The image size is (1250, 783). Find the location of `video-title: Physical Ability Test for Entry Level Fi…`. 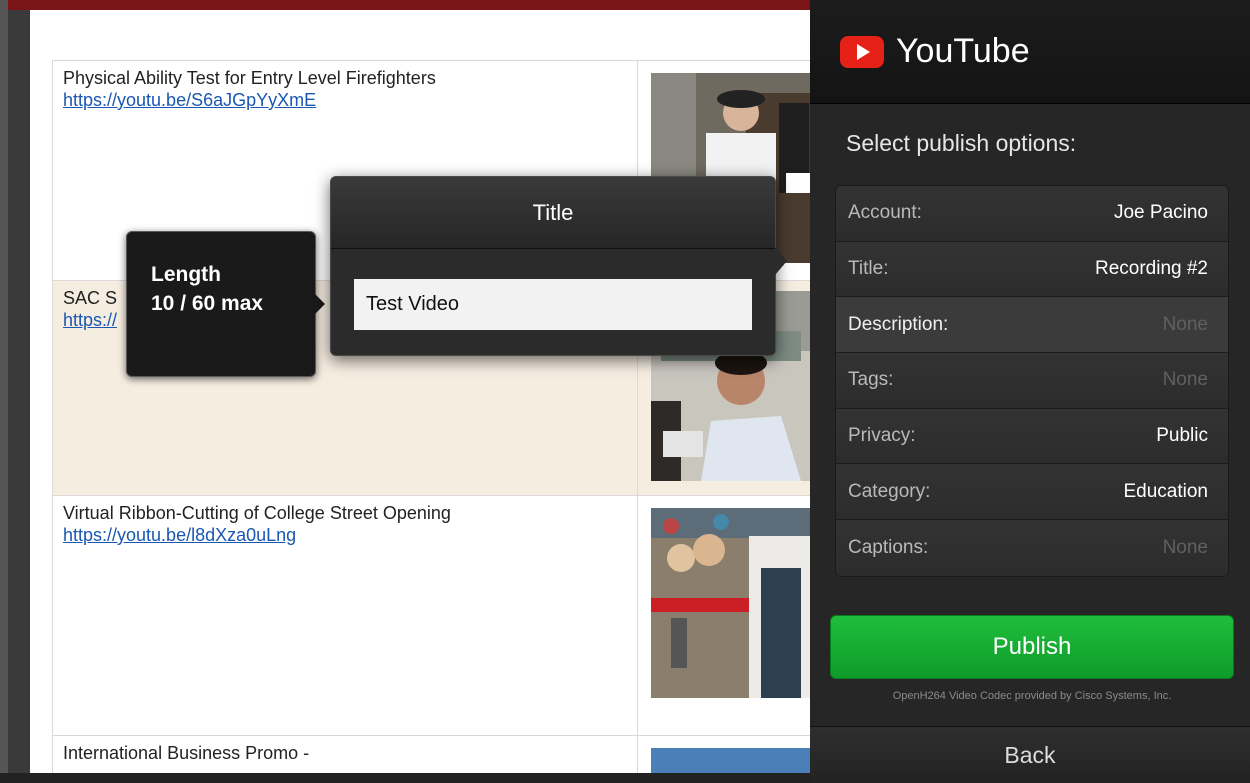

video-title: Physical Ability Test for Entry Level Fi… is located at coordinates (249, 78).